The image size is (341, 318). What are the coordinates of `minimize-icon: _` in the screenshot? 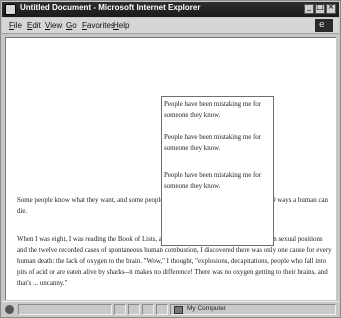 It's located at (309, 6).